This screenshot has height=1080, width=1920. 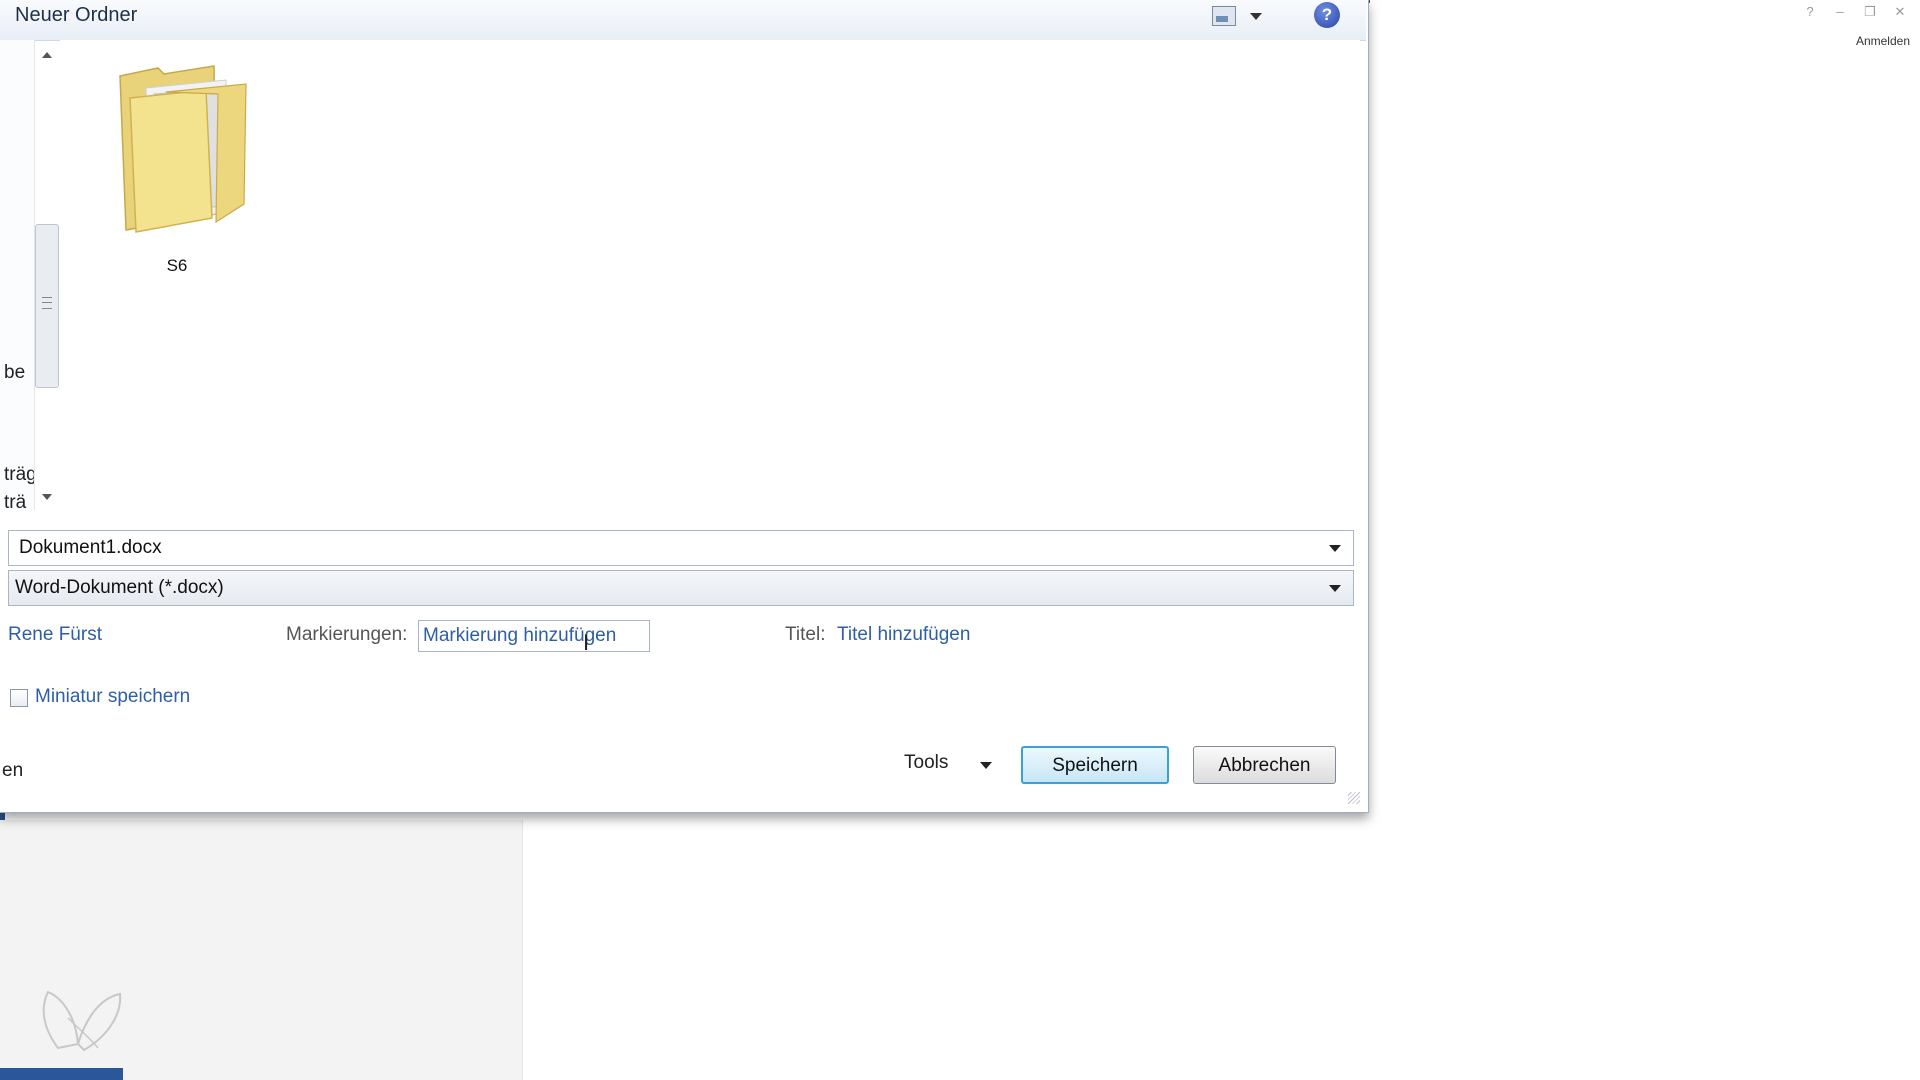 What do you see at coordinates (17, 275) in the screenshot?
I see `navigation-pane: be träg trä` at bounding box center [17, 275].